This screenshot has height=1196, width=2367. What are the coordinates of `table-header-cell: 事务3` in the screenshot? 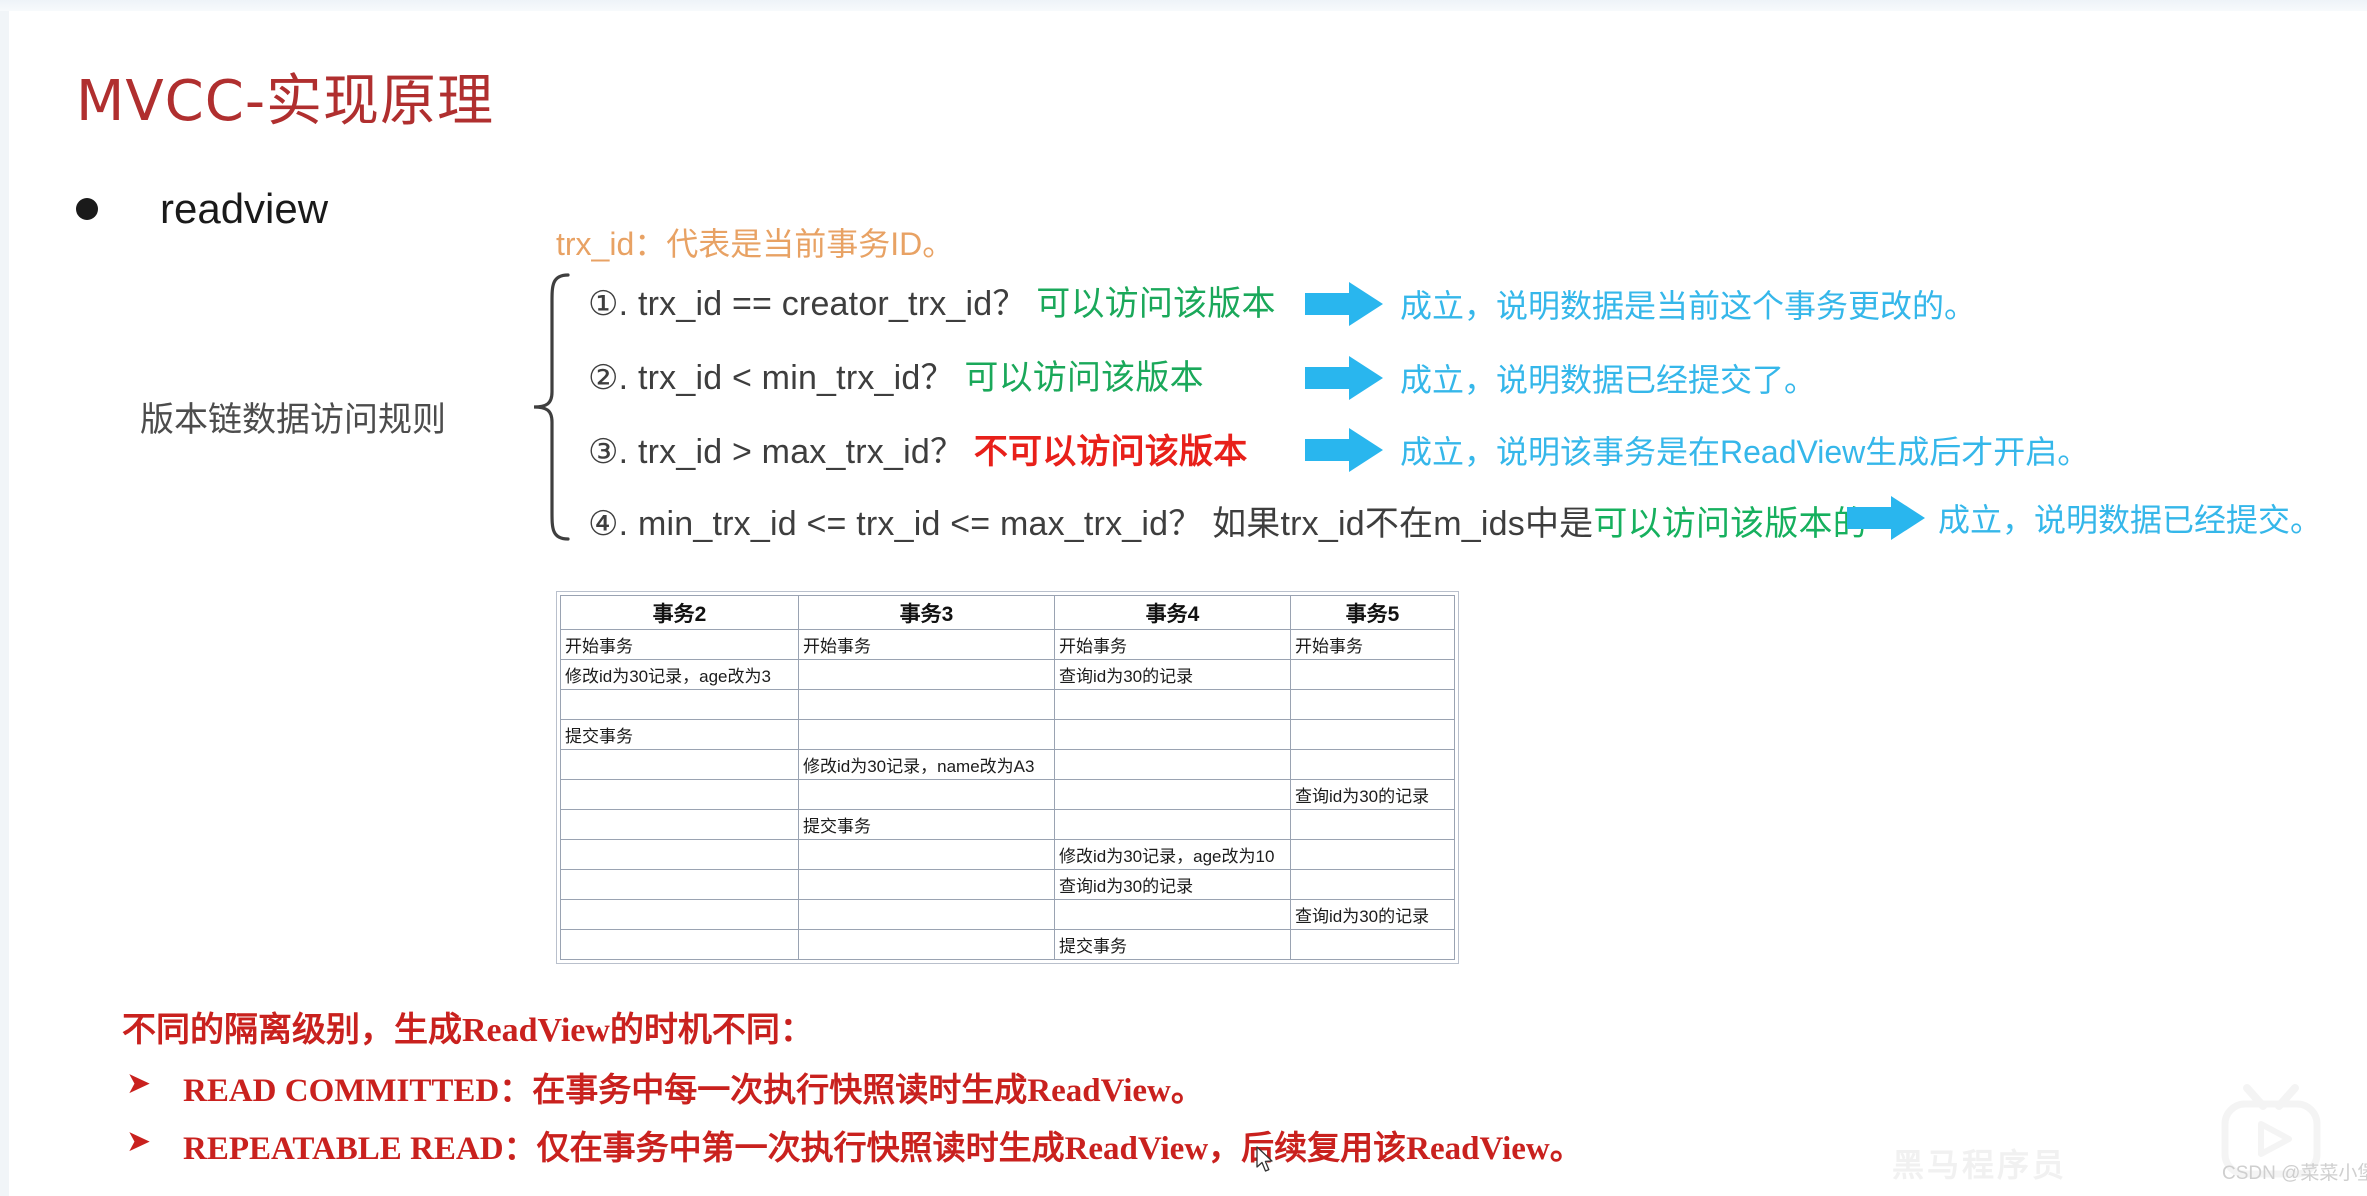 It's located at (926, 612).